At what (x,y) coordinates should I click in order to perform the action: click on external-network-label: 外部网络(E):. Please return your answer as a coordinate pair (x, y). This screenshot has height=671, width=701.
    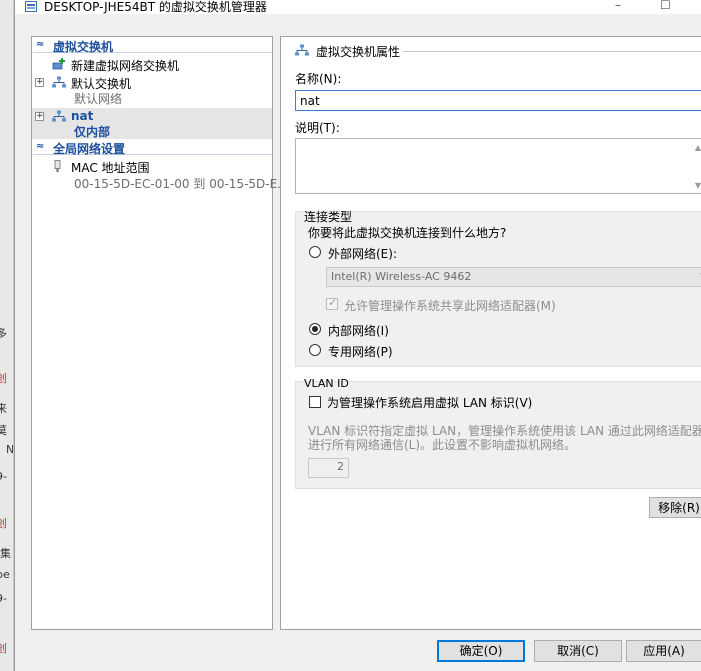
    Looking at the image, I should click on (362, 254).